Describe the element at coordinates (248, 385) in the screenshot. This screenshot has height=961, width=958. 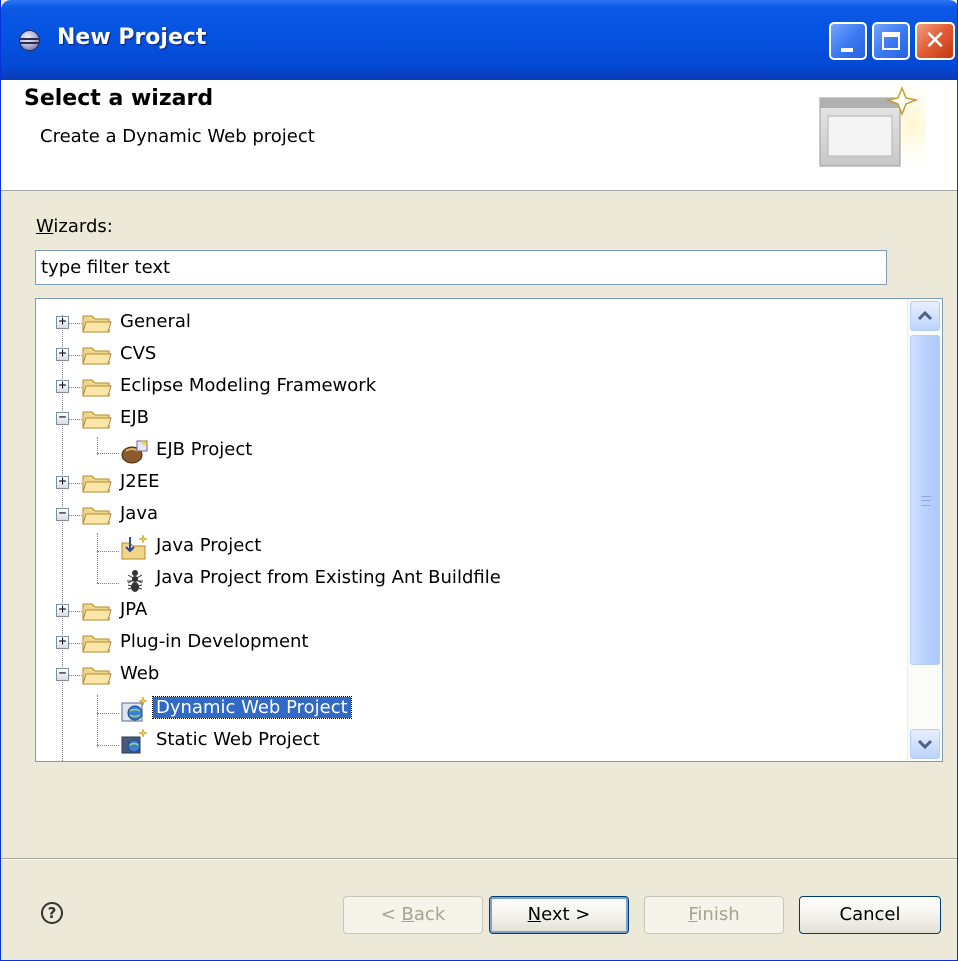
I see `tree-item-label: Eclipse Modeling Framework` at that location.